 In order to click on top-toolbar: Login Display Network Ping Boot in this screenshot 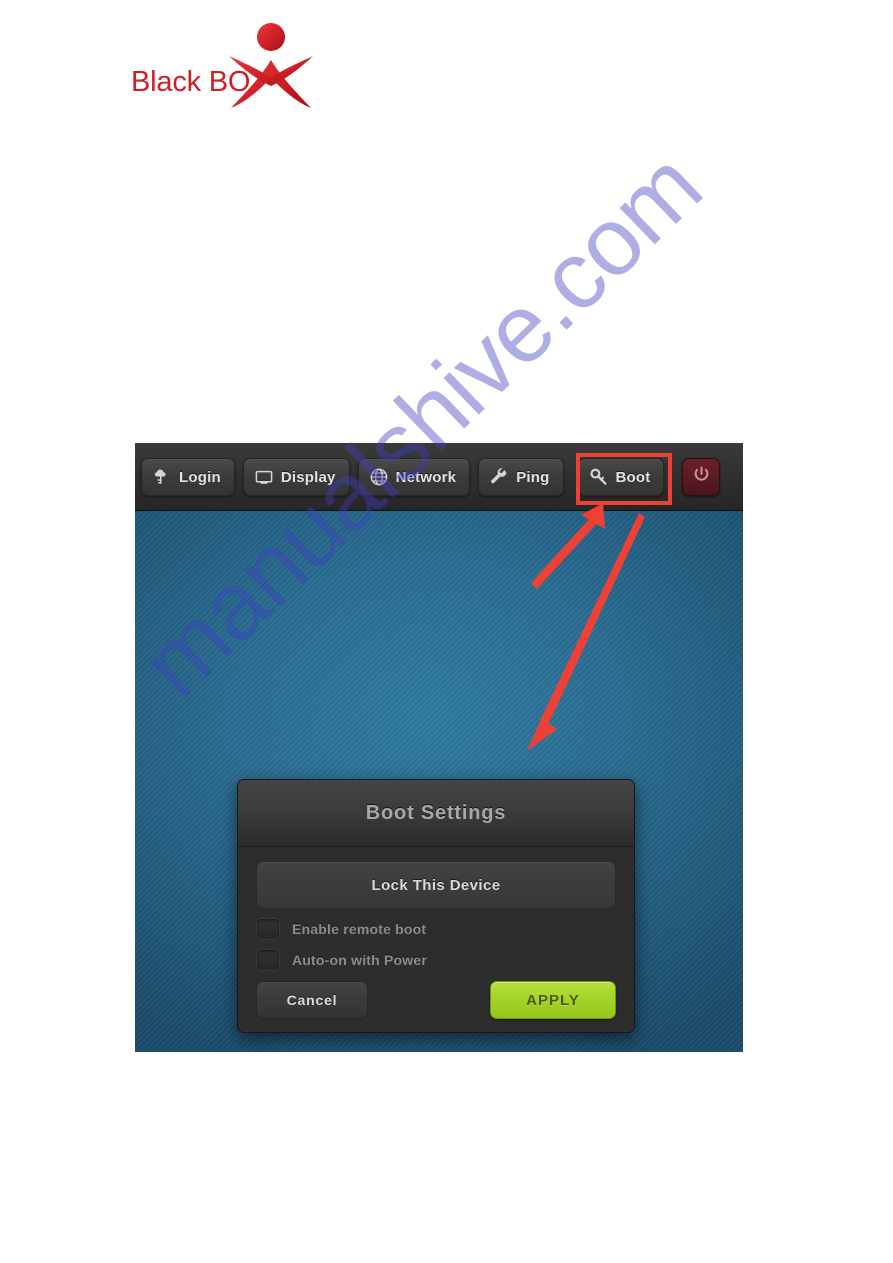, I will do `click(439, 477)`.